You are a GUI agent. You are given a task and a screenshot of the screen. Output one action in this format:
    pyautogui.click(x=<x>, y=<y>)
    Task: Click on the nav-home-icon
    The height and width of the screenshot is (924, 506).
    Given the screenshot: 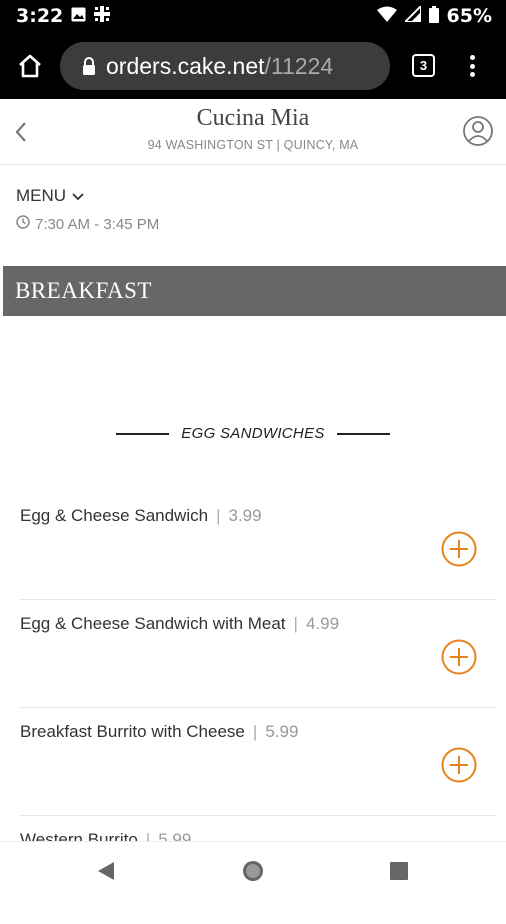 What is the action you would take?
    pyautogui.click(x=253, y=873)
    